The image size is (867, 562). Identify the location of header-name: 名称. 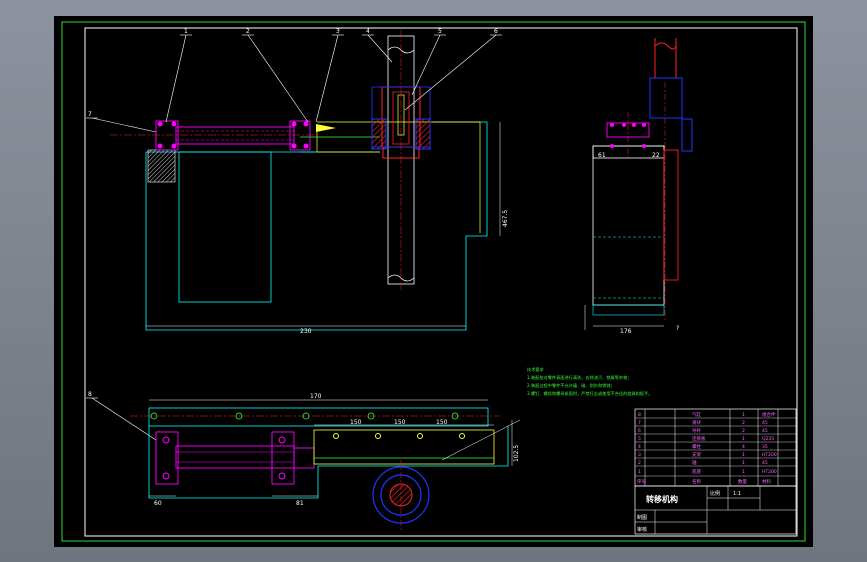
(696, 481).